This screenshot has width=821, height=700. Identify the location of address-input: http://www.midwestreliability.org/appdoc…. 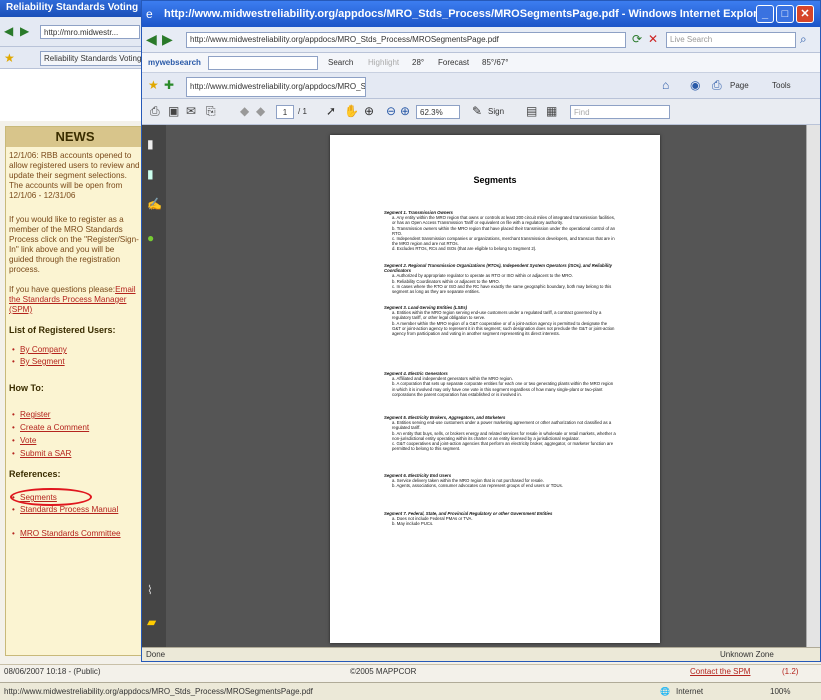
(406, 40).